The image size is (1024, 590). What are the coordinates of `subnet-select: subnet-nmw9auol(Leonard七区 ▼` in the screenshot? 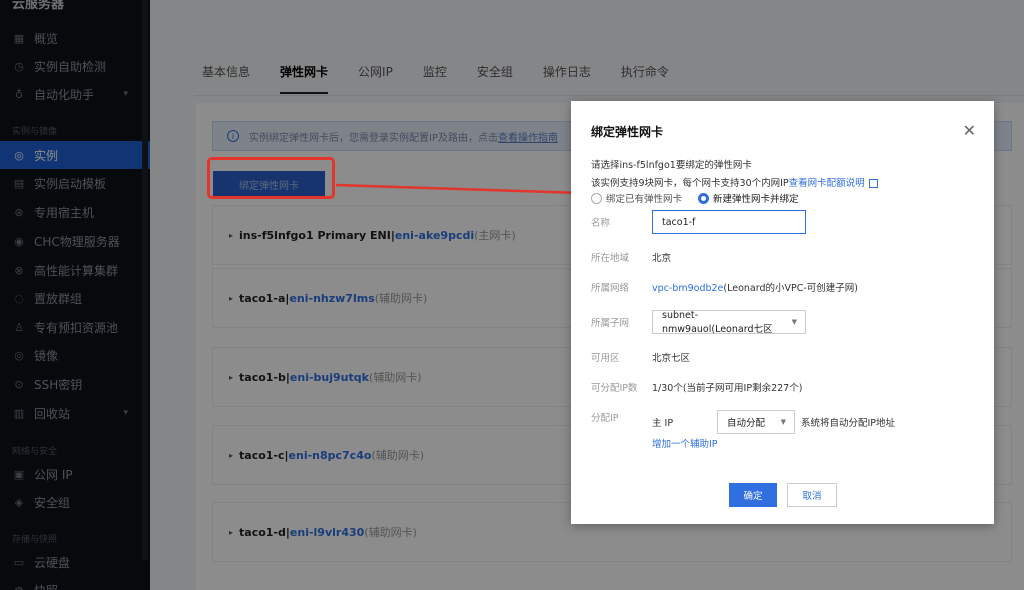 It's located at (729, 322).